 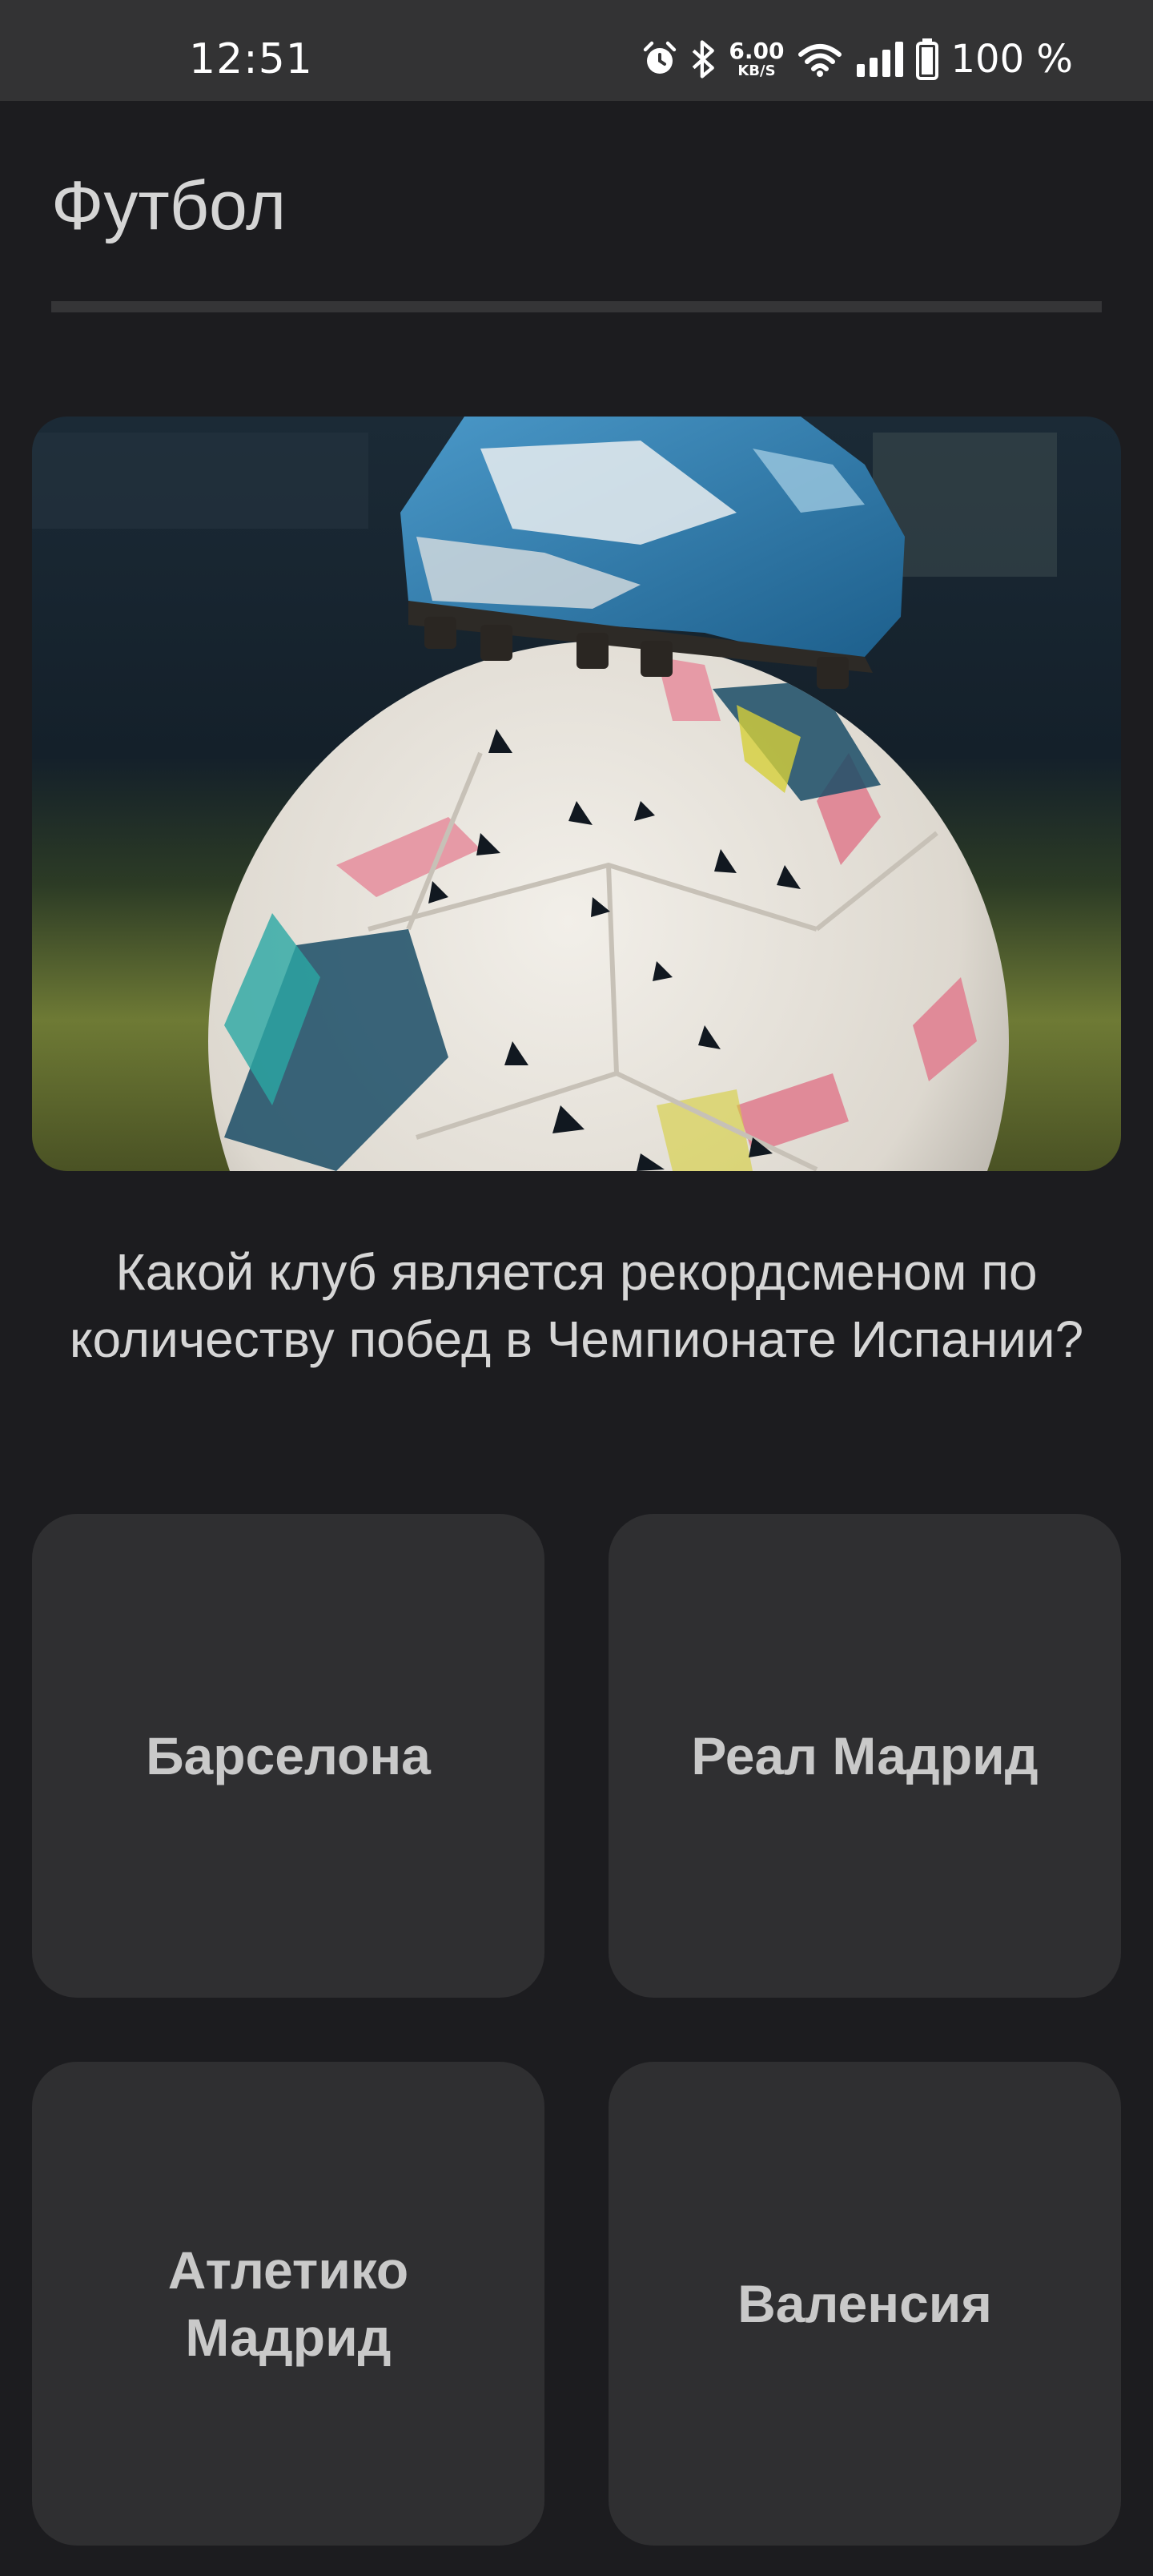 What do you see at coordinates (880, 59) in the screenshot?
I see `signal-icon` at bounding box center [880, 59].